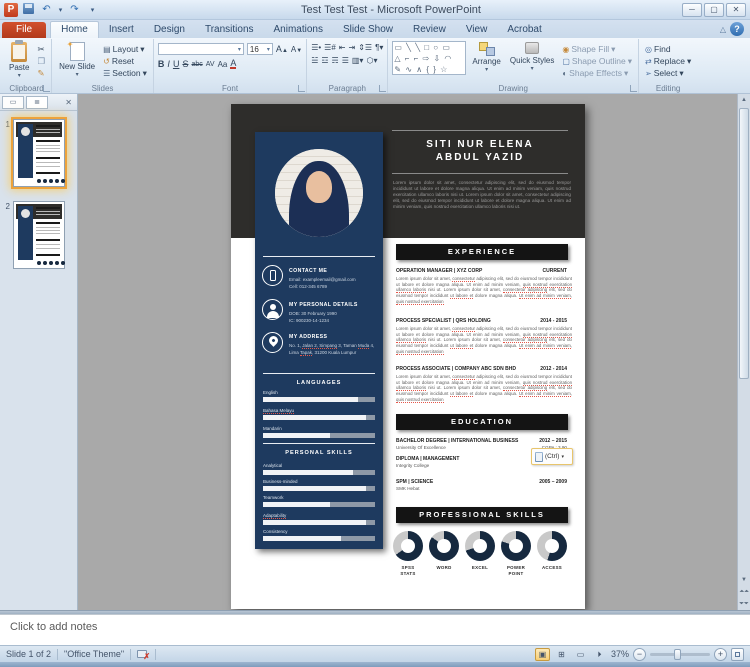 This screenshot has height=667, width=750. What do you see at coordinates (375, 629) in the screenshot?
I see `notes-pane: Click to add notes` at bounding box center [375, 629].